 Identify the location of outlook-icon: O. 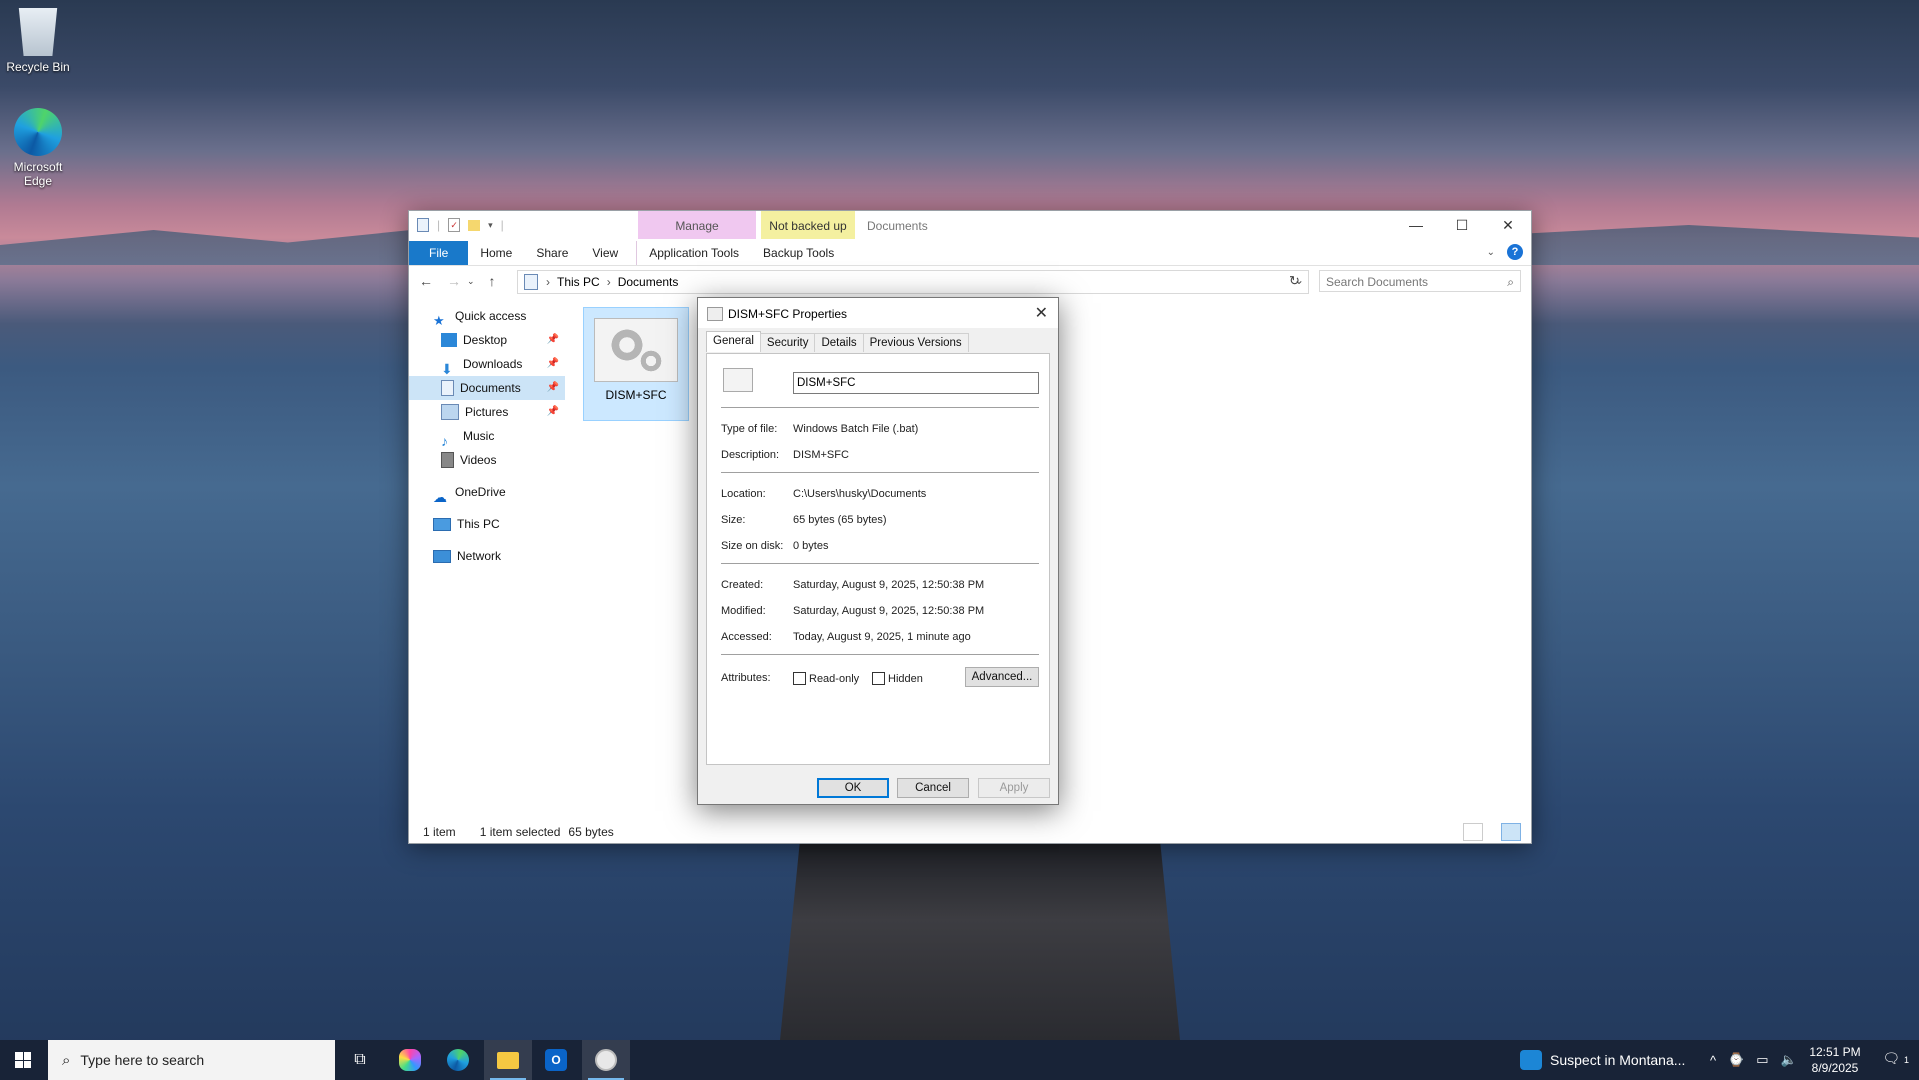
(556, 1060).